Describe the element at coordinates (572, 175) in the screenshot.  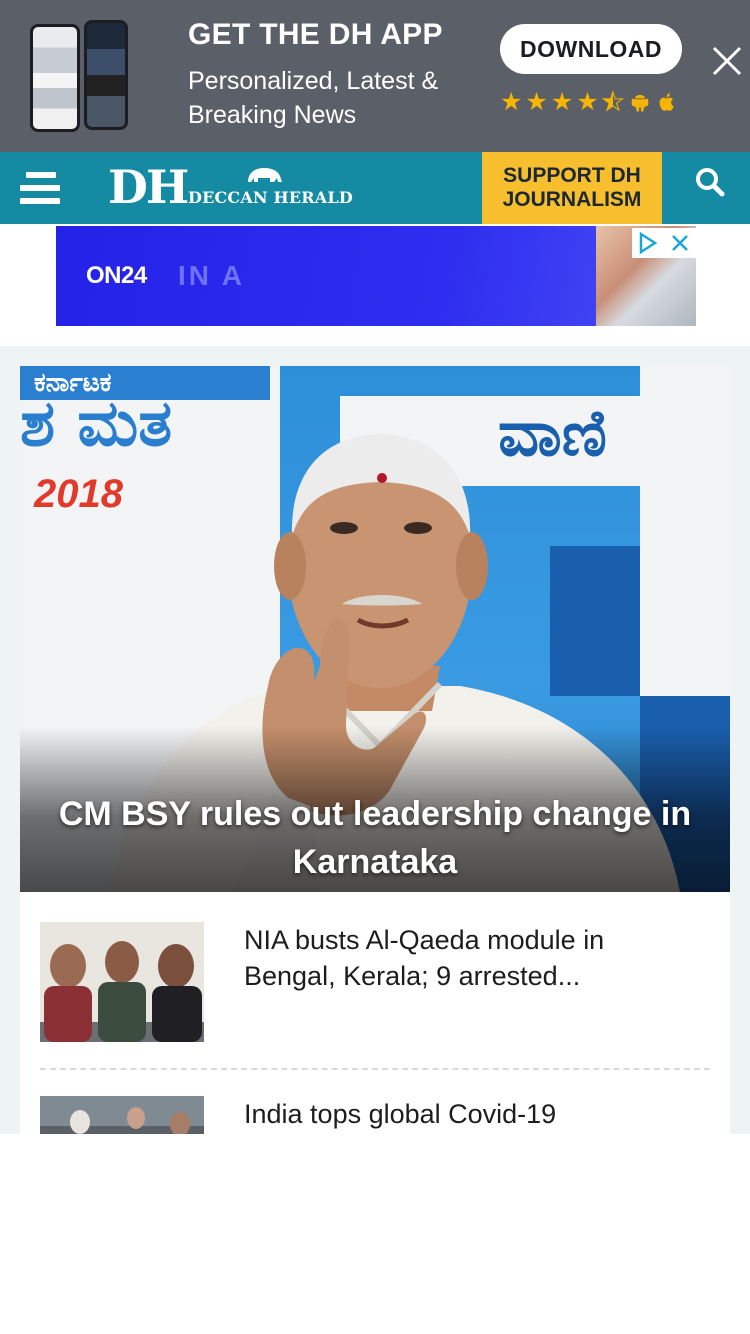
I see `support-line-1: SUPPORT DH` at that location.